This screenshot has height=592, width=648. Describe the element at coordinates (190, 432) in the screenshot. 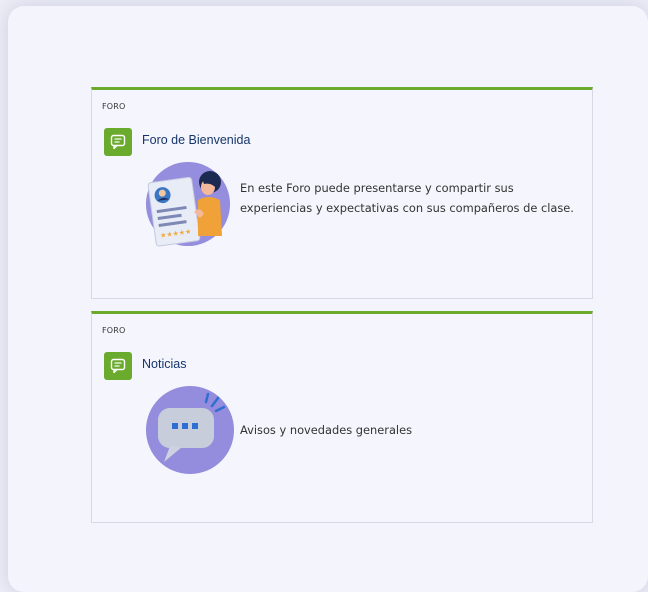

I see `chat-bubble-illustration` at that location.